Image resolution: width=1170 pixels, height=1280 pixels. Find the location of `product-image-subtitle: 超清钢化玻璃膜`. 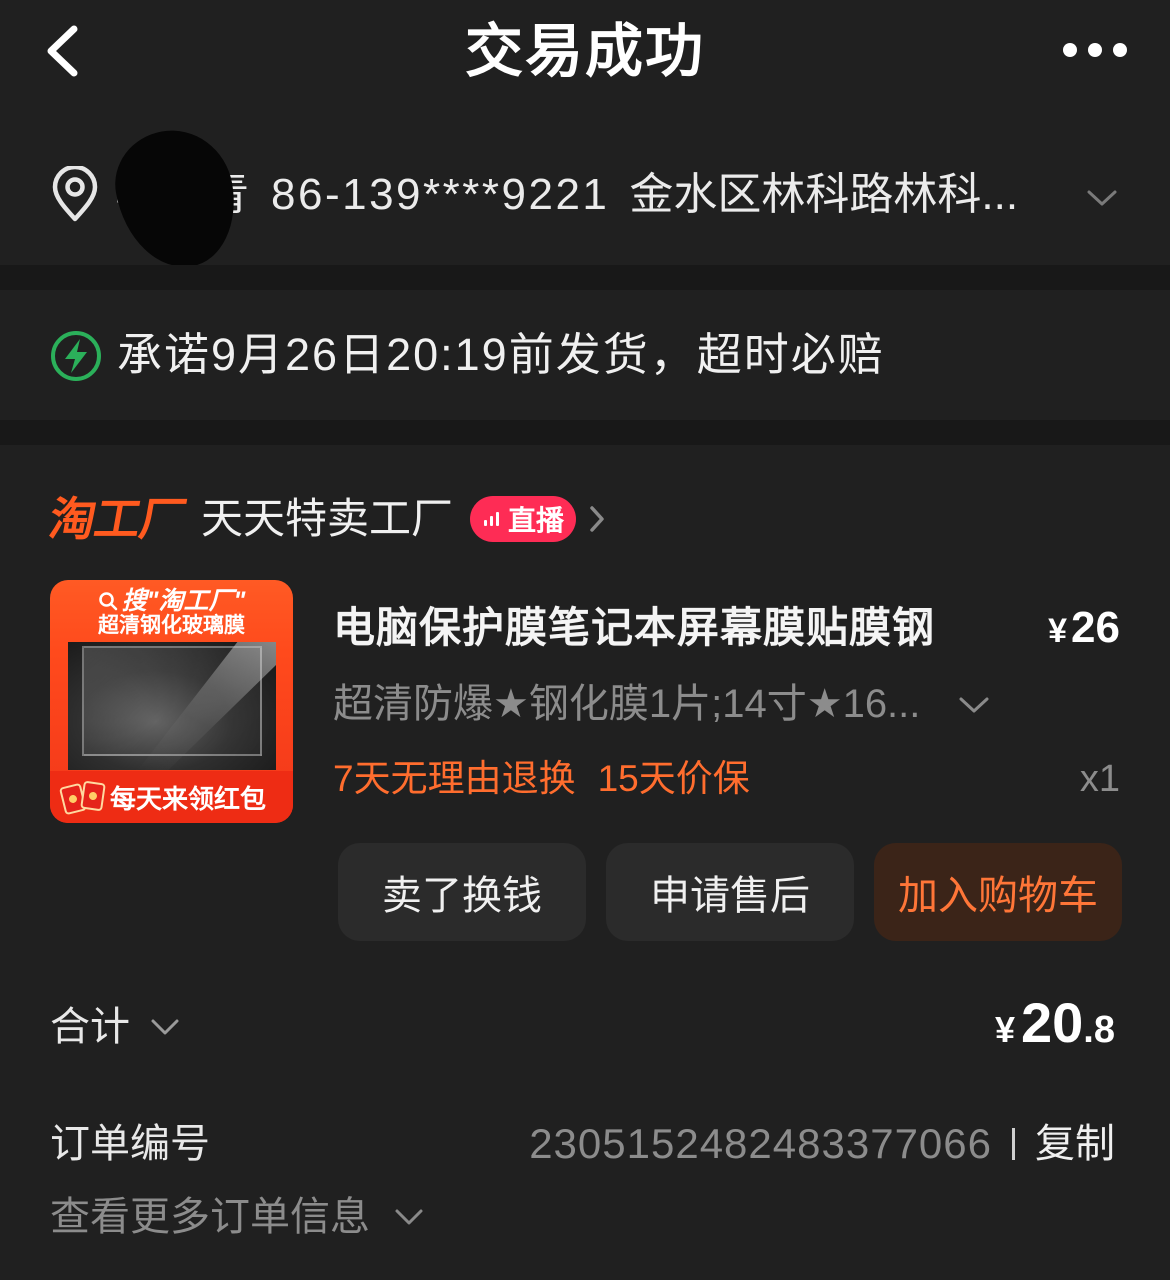

product-image-subtitle: 超清钢化玻璃膜 is located at coordinates (171, 625).